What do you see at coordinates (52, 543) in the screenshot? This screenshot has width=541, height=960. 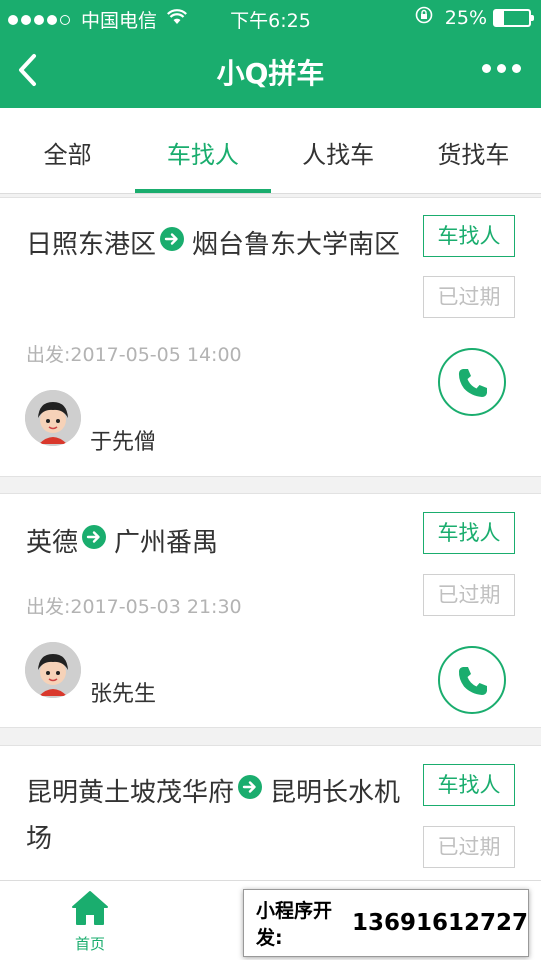 I see `route-from: 英德` at bounding box center [52, 543].